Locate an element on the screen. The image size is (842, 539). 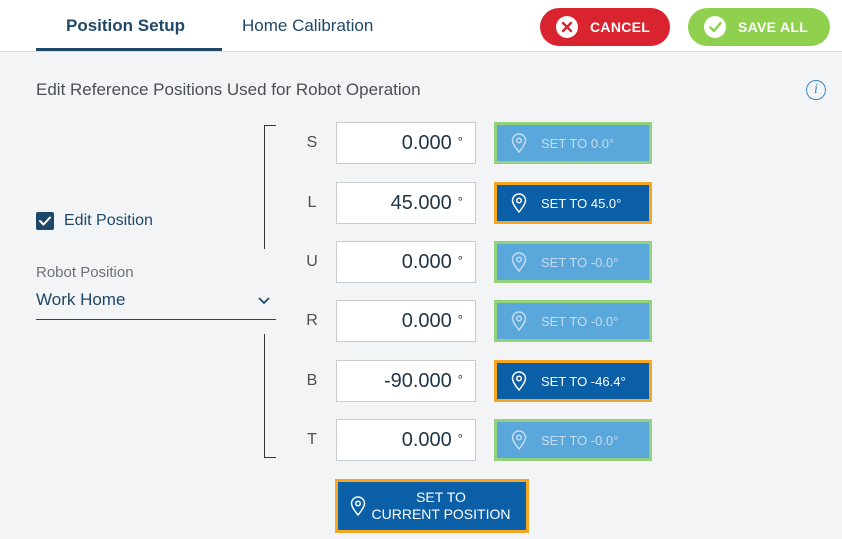
active-tab-indicator is located at coordinates (129, 49).